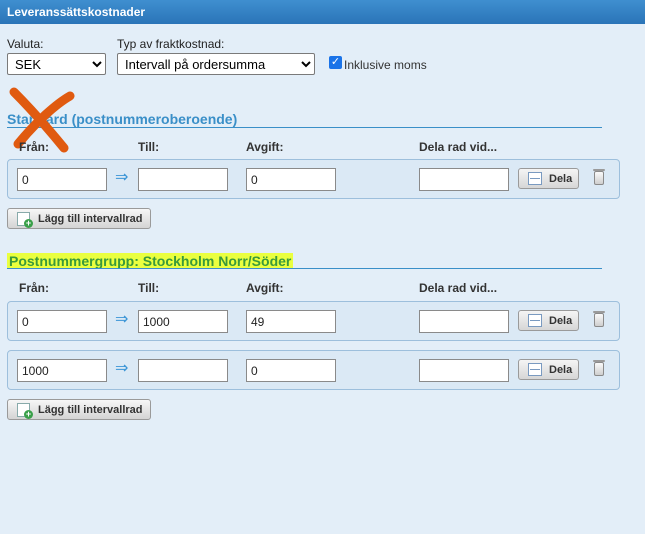 The width and height of the screenshot is (645, 534). Describe the element at coordinates (322, 12) in the screenshot. I see `window-title: Leveranssättskostnader` at that location.